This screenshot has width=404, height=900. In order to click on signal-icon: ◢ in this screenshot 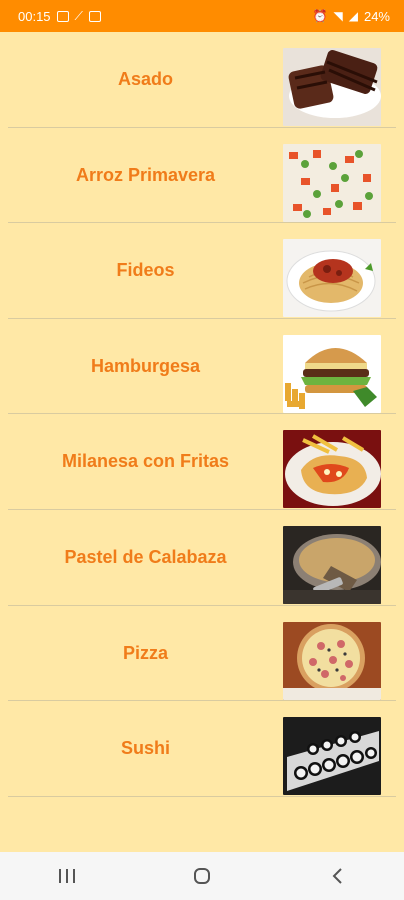, I will do `click(353, 16)`.